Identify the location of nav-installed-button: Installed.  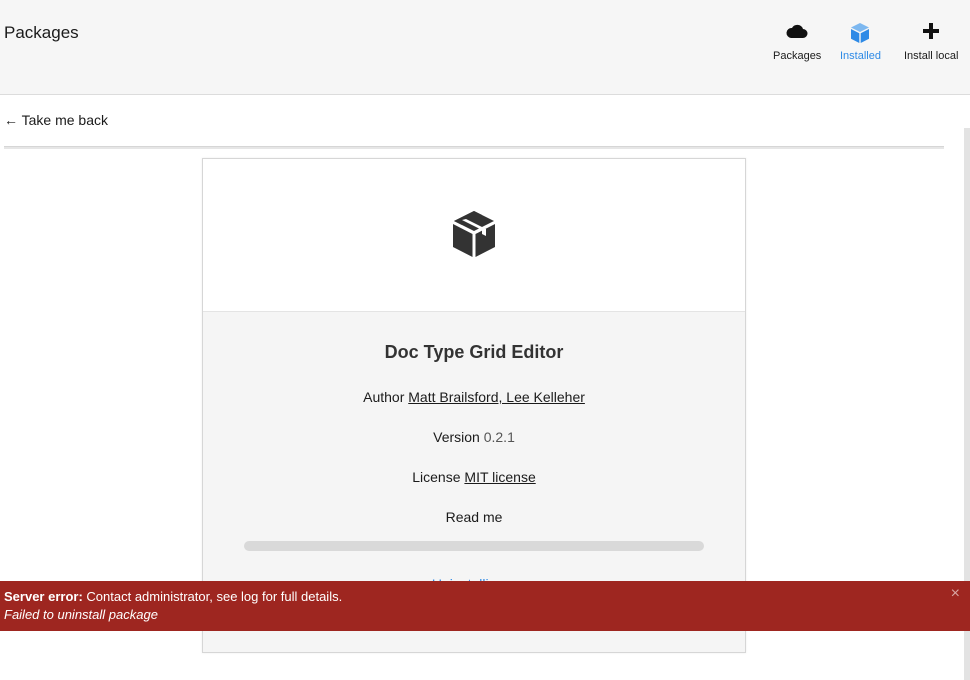
(860, 42).